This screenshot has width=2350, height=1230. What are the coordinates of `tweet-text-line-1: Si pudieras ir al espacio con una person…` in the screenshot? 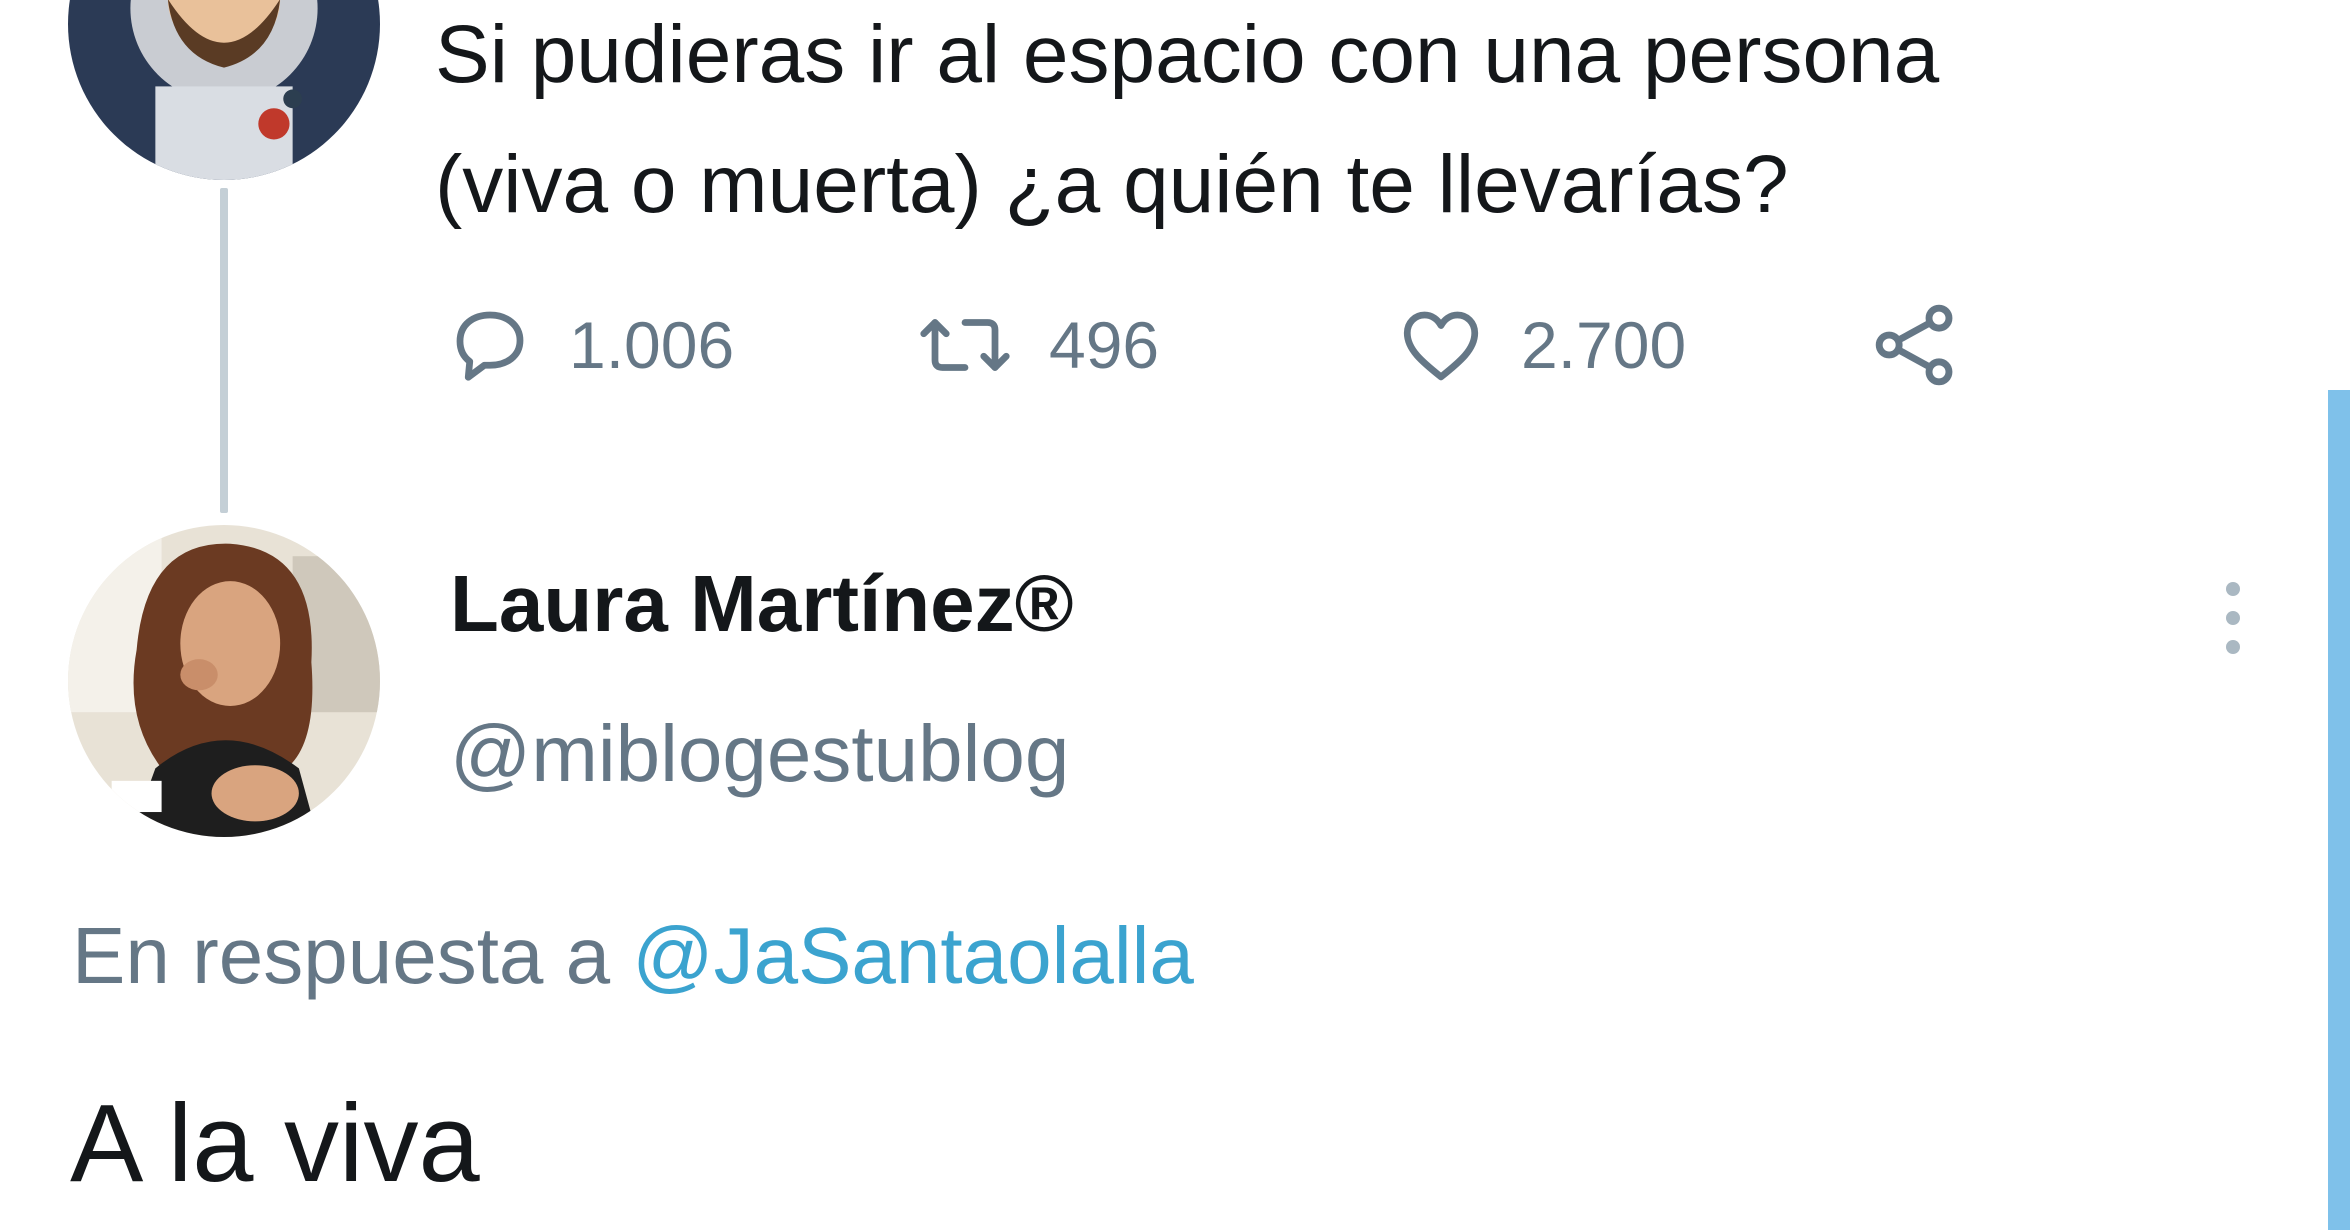 It's located at (1187, 54).